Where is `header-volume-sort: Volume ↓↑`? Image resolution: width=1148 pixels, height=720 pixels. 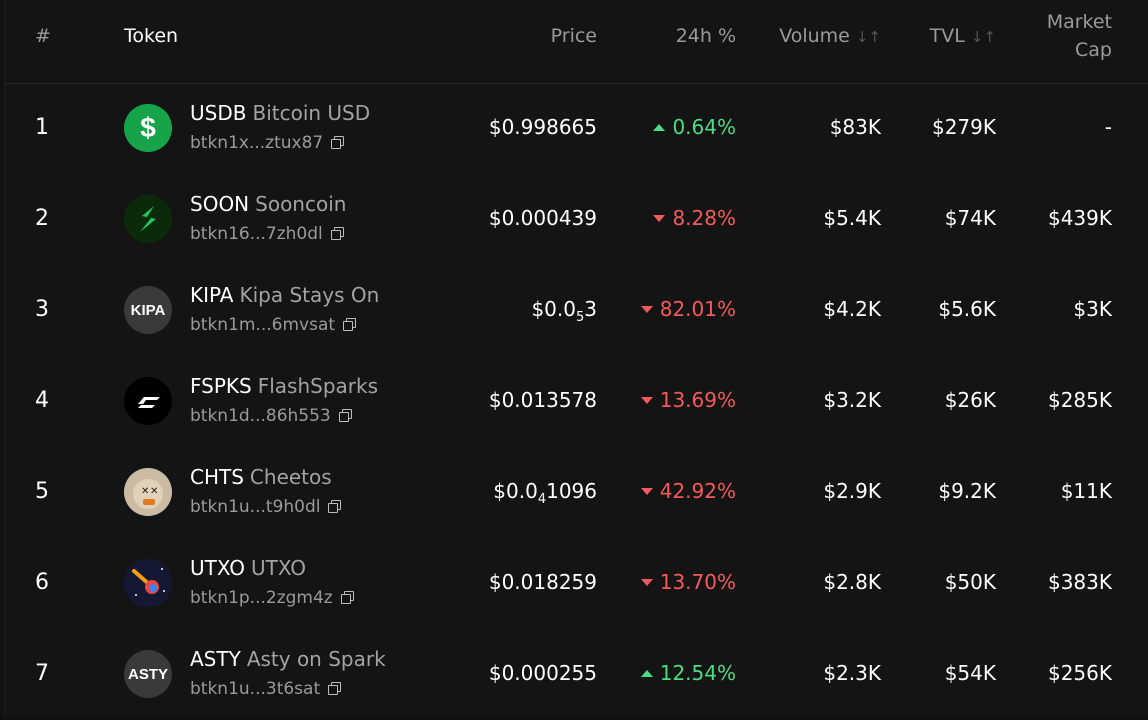
header-volume-sort: Volume ↓↑ is located at coordinates (830, 36).